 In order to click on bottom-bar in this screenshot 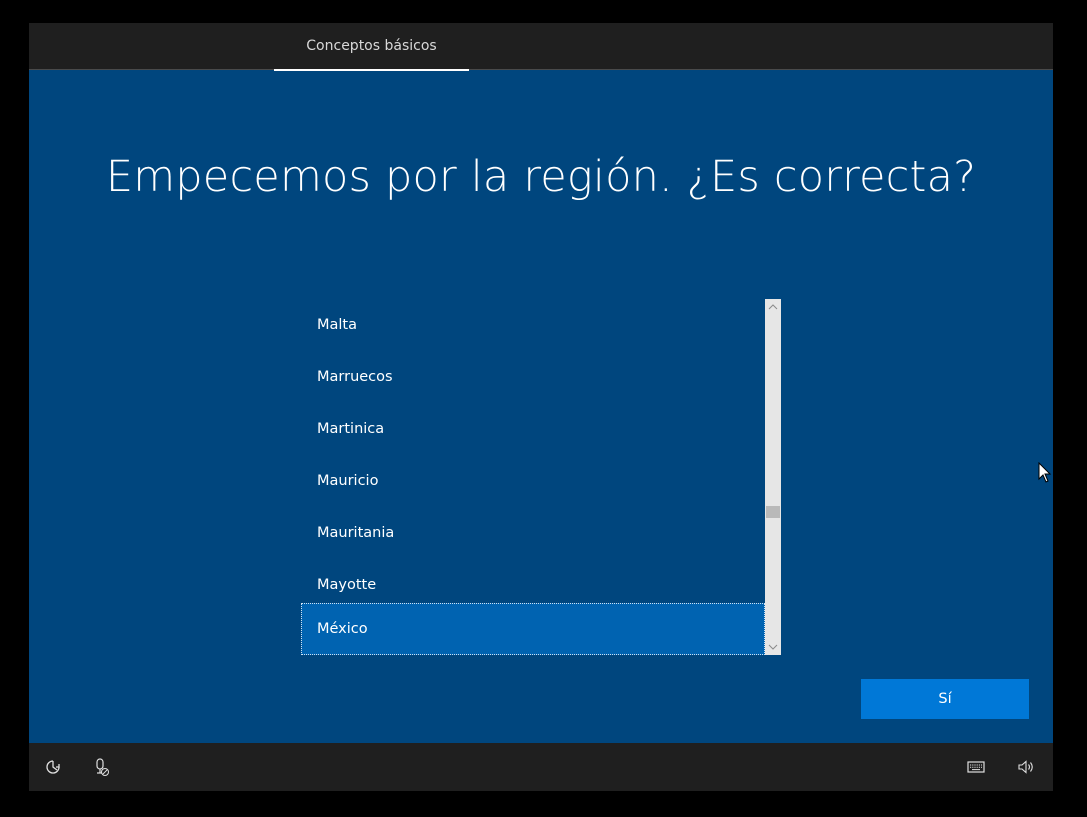, I will do `click(541, 767)`.